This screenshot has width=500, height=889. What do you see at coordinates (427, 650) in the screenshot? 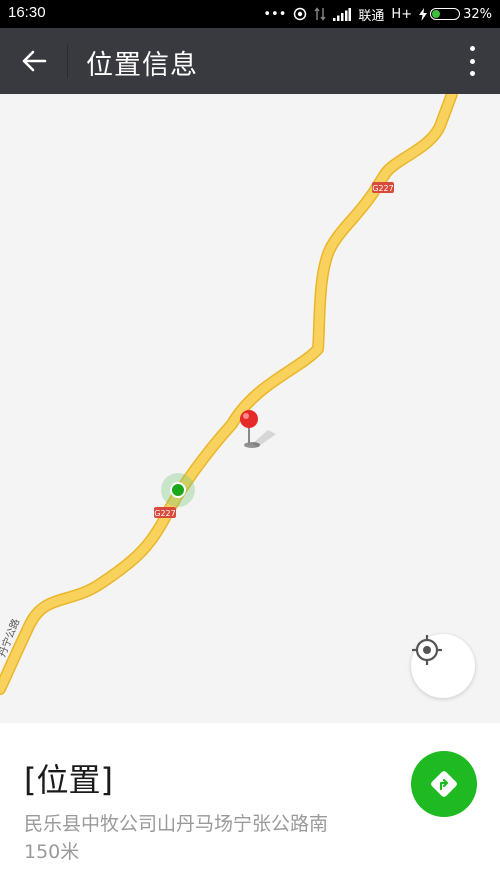
I see `crosshair-icon` at bounding box center [427, 650].